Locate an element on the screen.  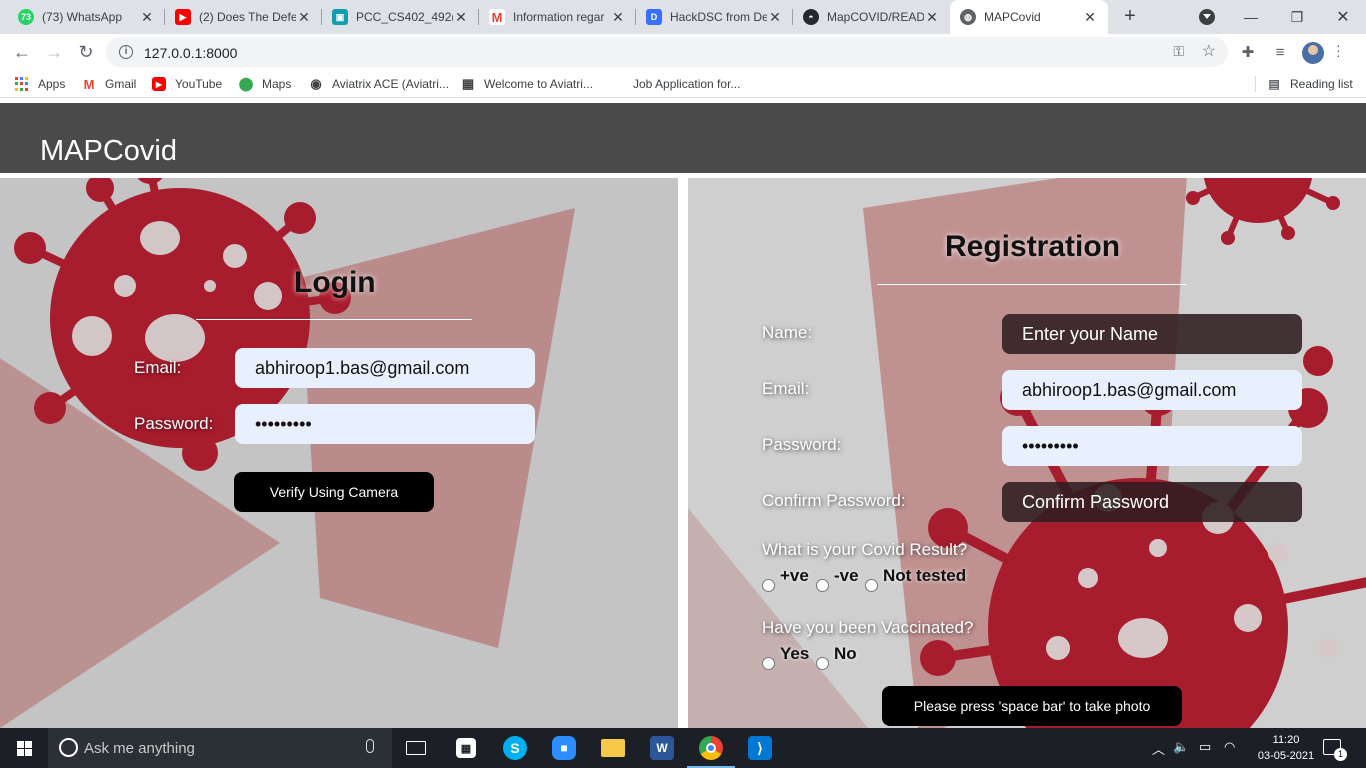
wifi-icon: ◠ is located at coordinates (1229, 747).